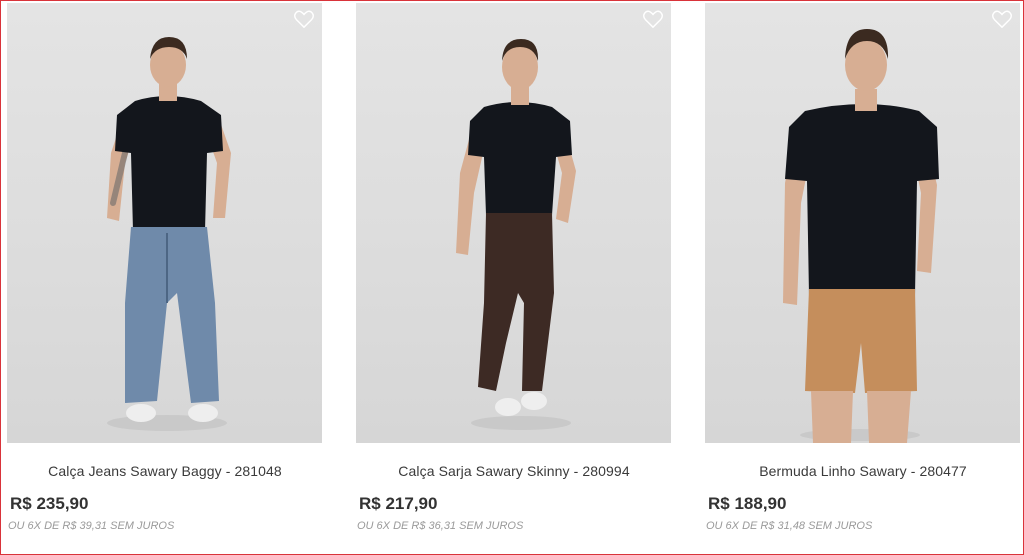 The height and width of the screenshot is (555, 1024). I want to click on product-price: R$ 217,90, so click(398, 503).